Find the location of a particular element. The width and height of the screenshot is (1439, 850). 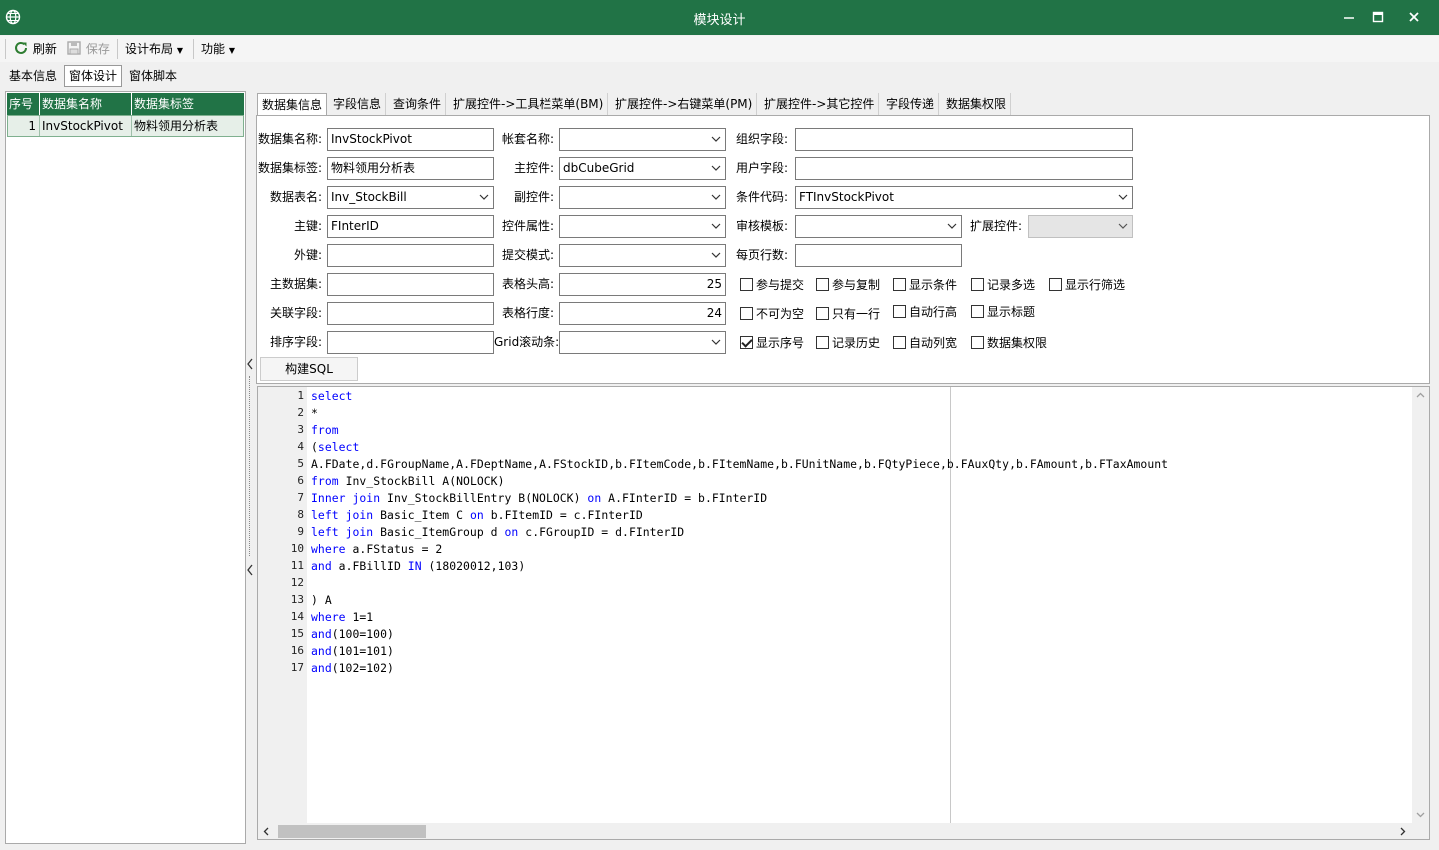

audit-template-label: 审核模板: is located at coordinates (761, 226).